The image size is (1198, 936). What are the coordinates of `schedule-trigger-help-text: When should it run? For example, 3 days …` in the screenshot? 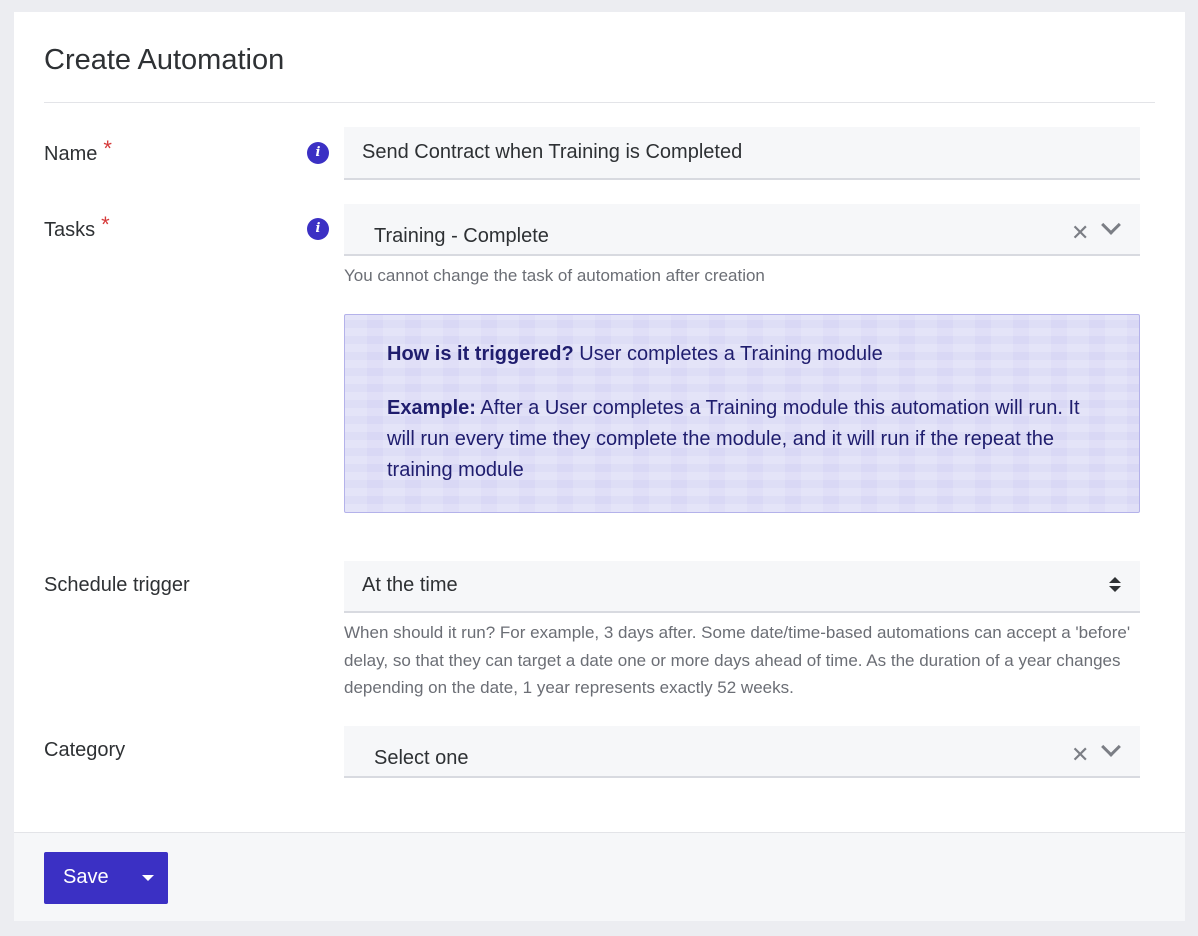 It's located at (737, 660).